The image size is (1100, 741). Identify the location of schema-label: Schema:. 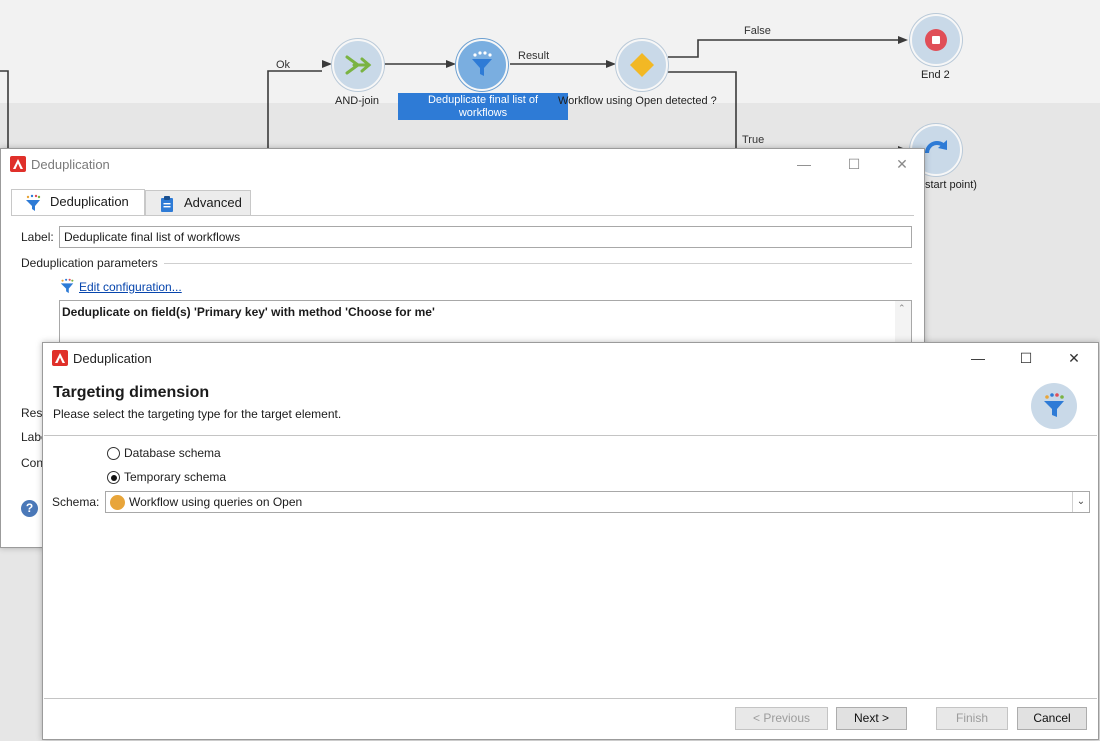
(76, 502).